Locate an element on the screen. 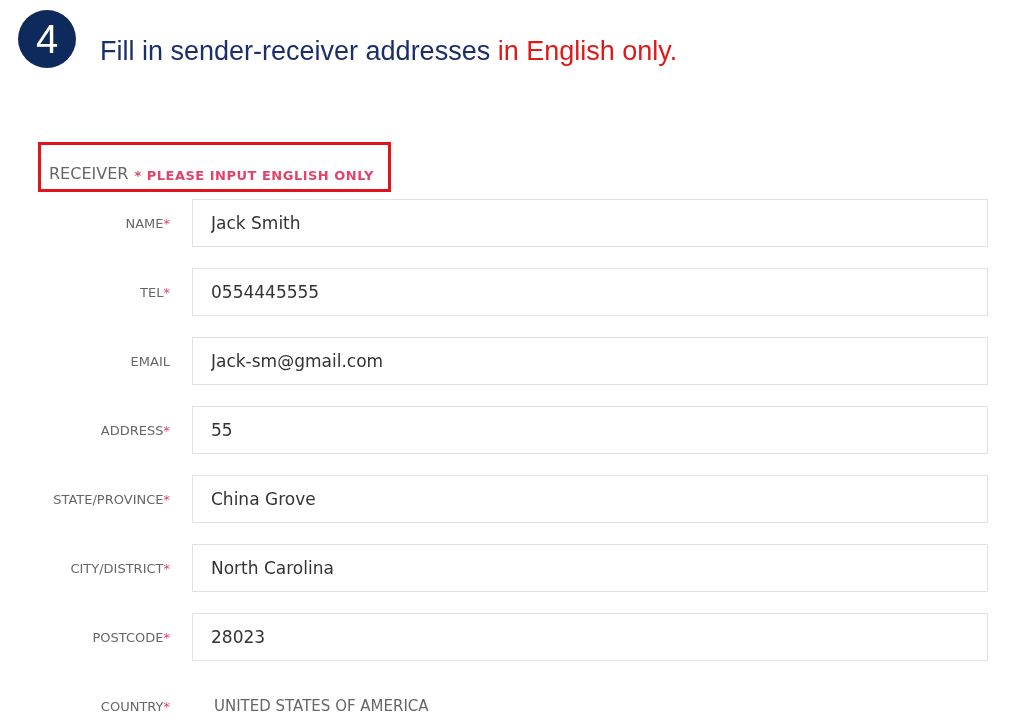  input-field: North Carolina is located at coordinates (590, 568).